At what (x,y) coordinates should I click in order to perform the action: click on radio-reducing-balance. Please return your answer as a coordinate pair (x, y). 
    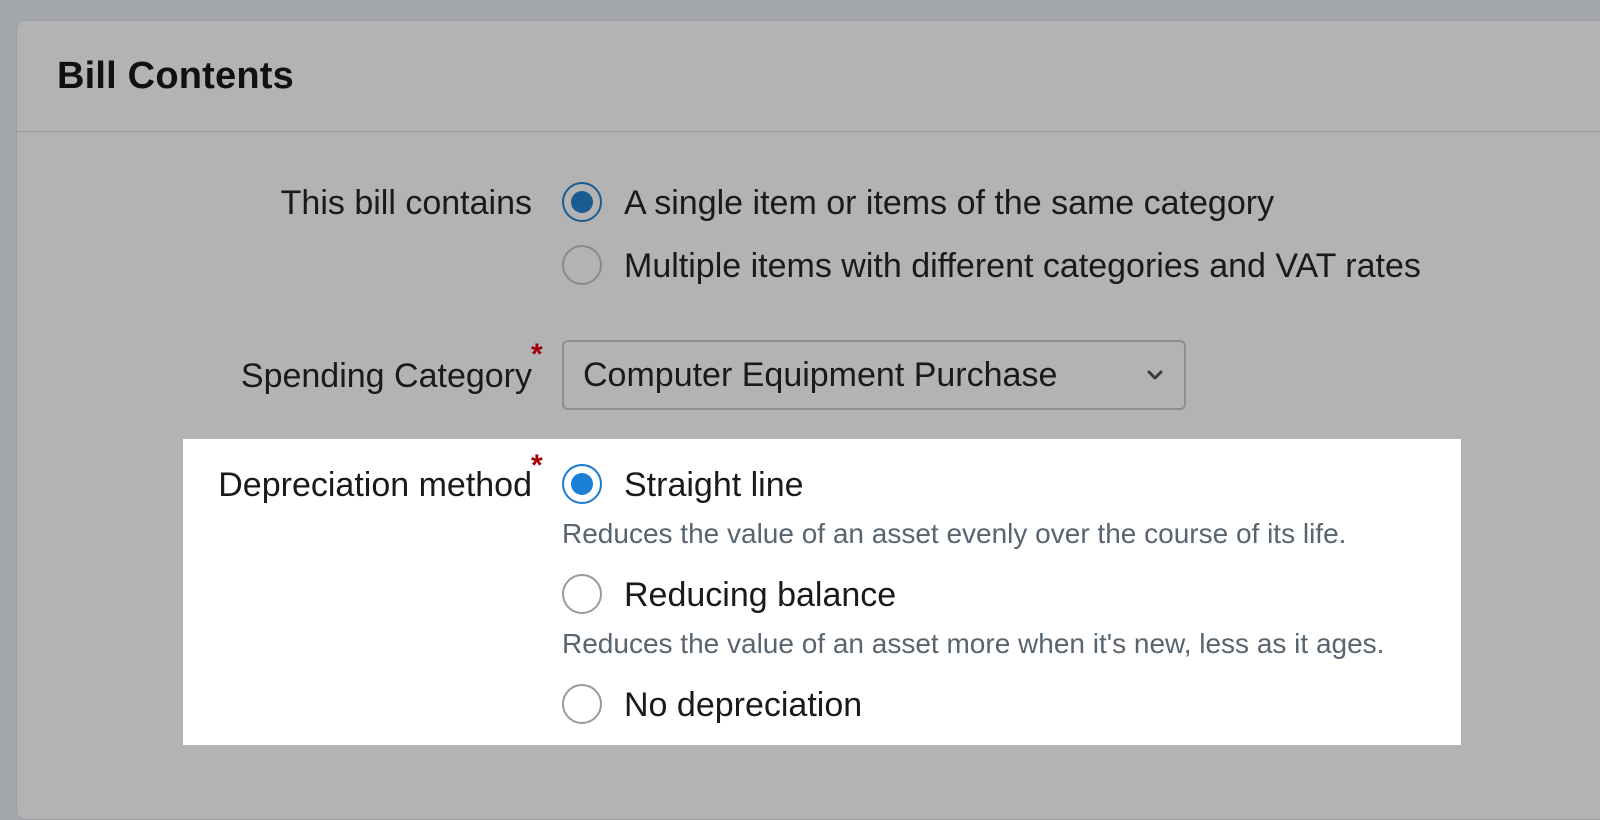
    Looking at the image, I should click on (582, 594).